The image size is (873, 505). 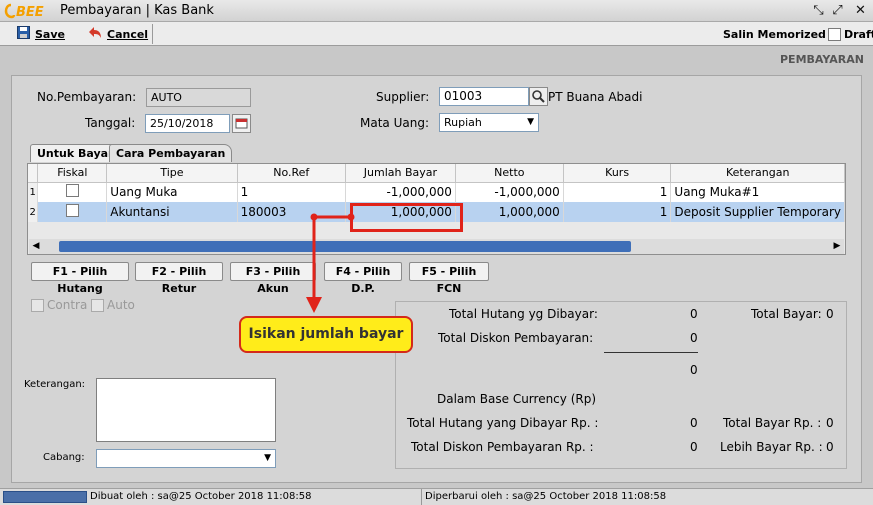 What do you see at coordinates (651, 352) in the screenshot?
I see `summary-divider` at bounding box center [651, 352].